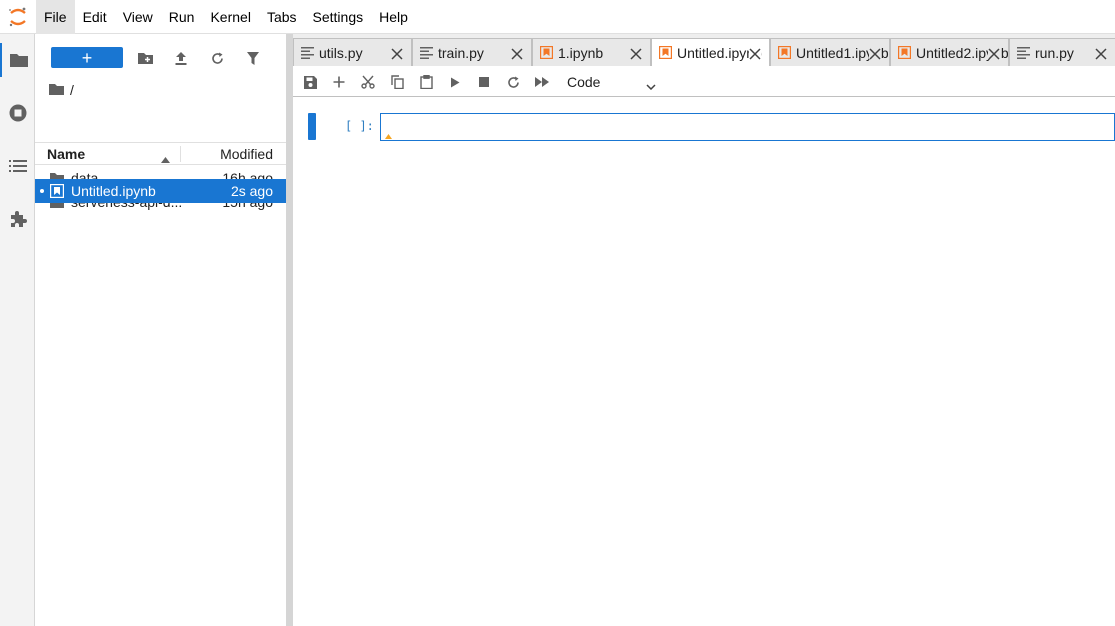  What do you see at coordinates (455, 82) in the screenshot?
I see `run-icon` at bounding box center [455, 82].